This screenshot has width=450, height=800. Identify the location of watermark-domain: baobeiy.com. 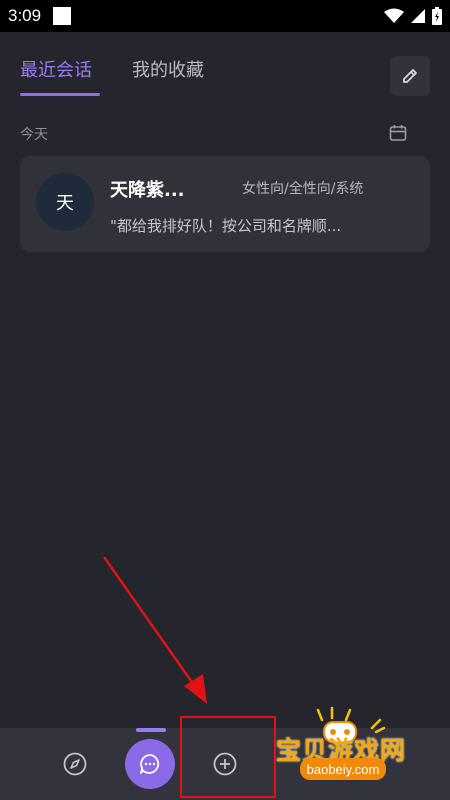
(343, 769).